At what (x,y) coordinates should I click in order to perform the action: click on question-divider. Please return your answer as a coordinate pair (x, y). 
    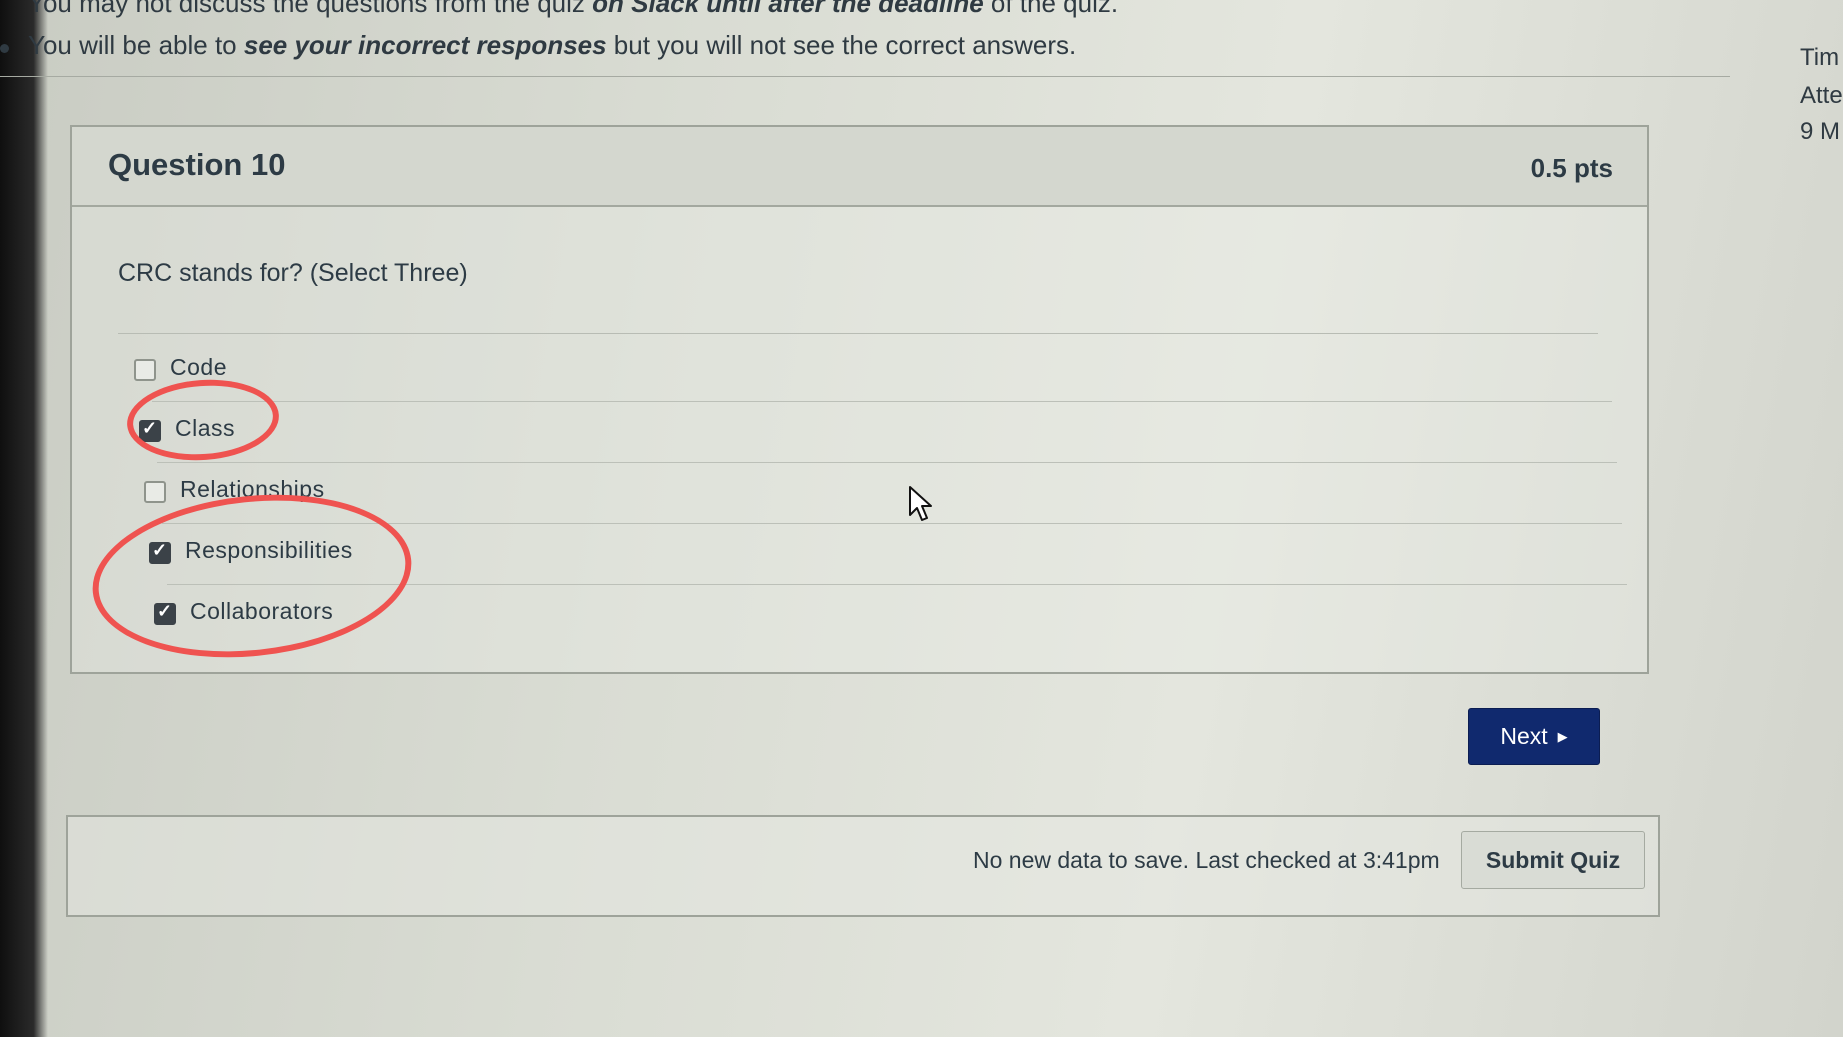
    Looking at the image, I should click on (858, 333).